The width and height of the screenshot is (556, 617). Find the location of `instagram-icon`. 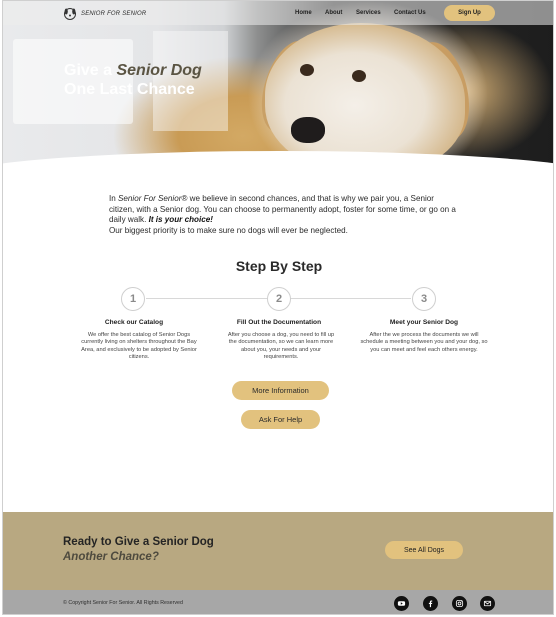

instagram-icon is located at coordinates (459, 603).